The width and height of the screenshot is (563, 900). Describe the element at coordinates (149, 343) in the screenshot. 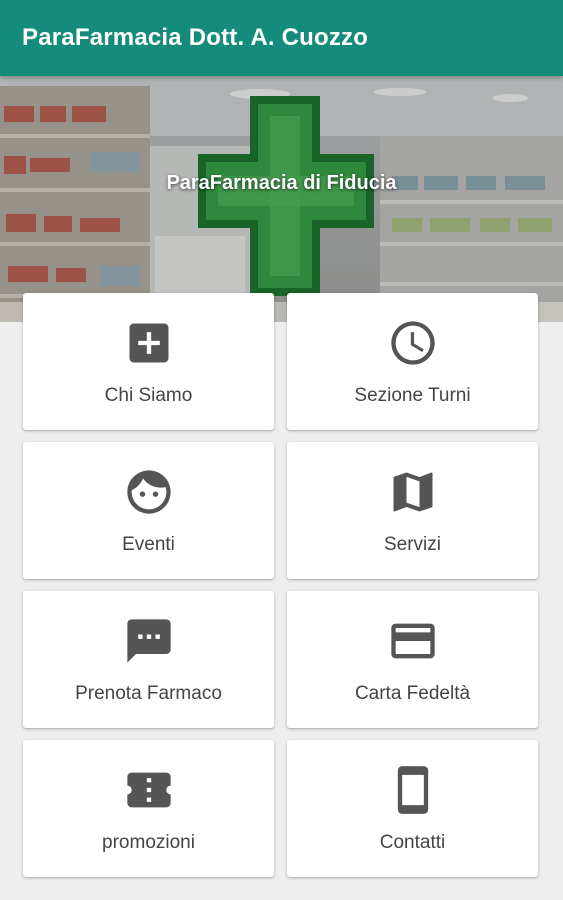

I see `plus-box-icon` at that location.